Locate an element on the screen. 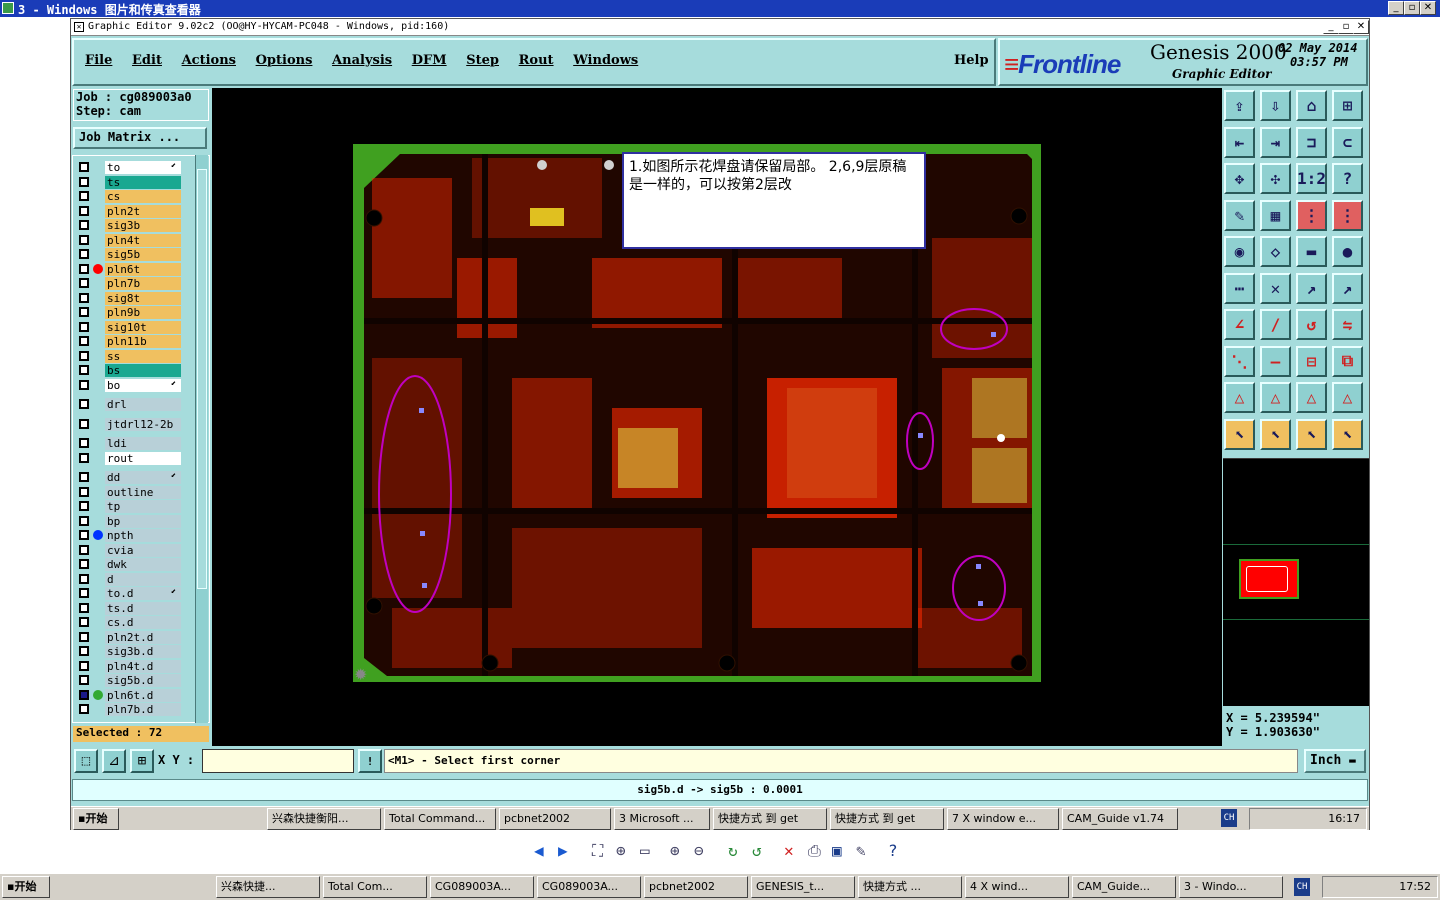 The width and height of the screenshot is (1440, 900). layer-name: ts.d is located at coordinates (143, 608).